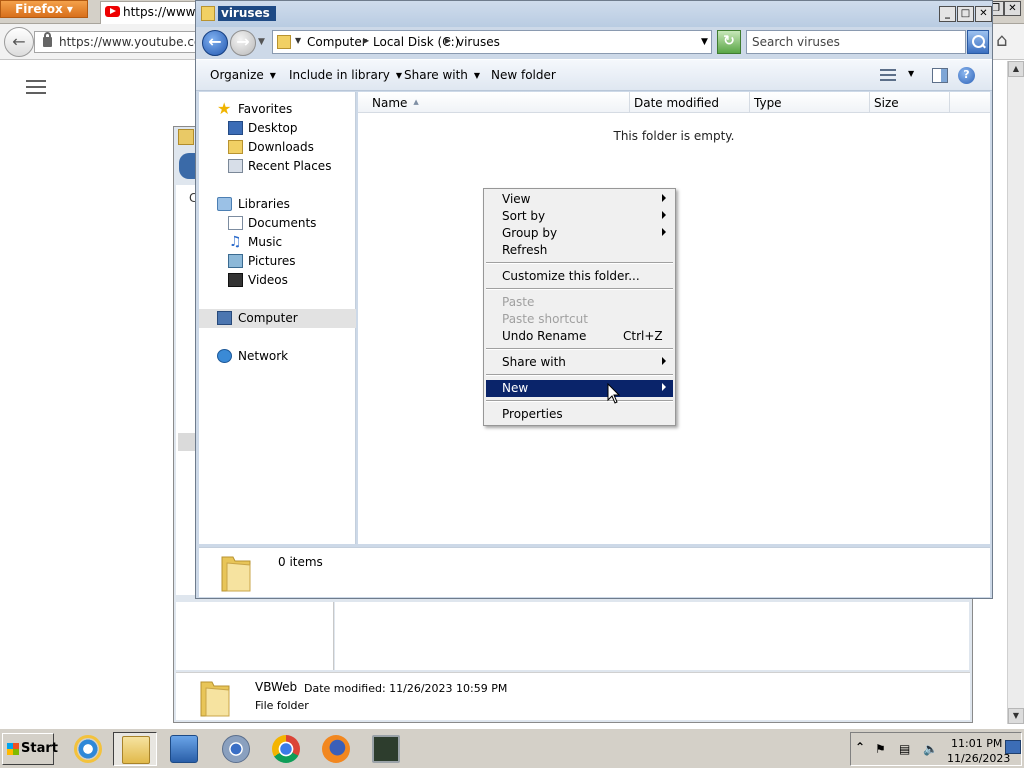  What do you see at coordinates (978, 758) in the screenshot?
I see `clock-date: 11/26/2023` at bounding box center [978, 758].